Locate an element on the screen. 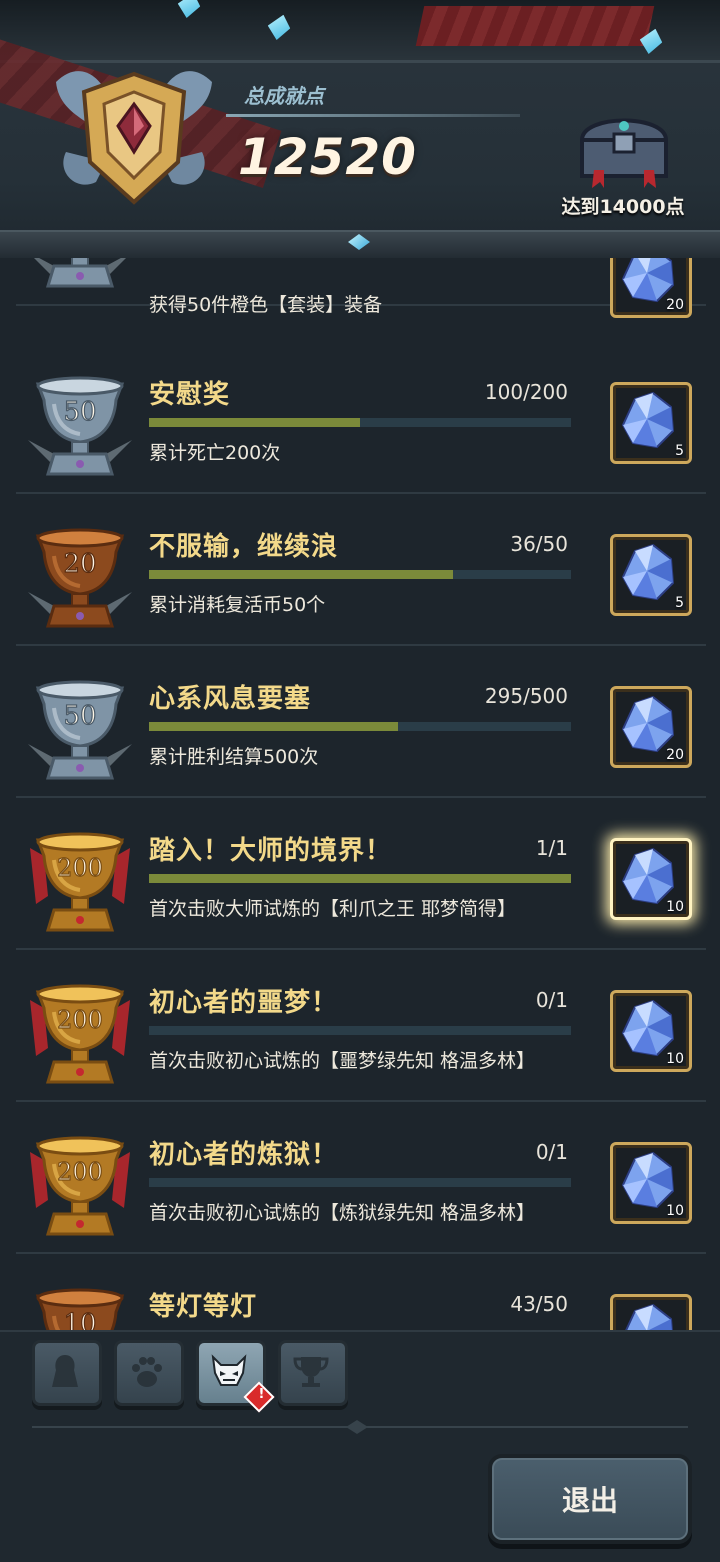  silver-trophy-icon is located at coordinates (80, 276).